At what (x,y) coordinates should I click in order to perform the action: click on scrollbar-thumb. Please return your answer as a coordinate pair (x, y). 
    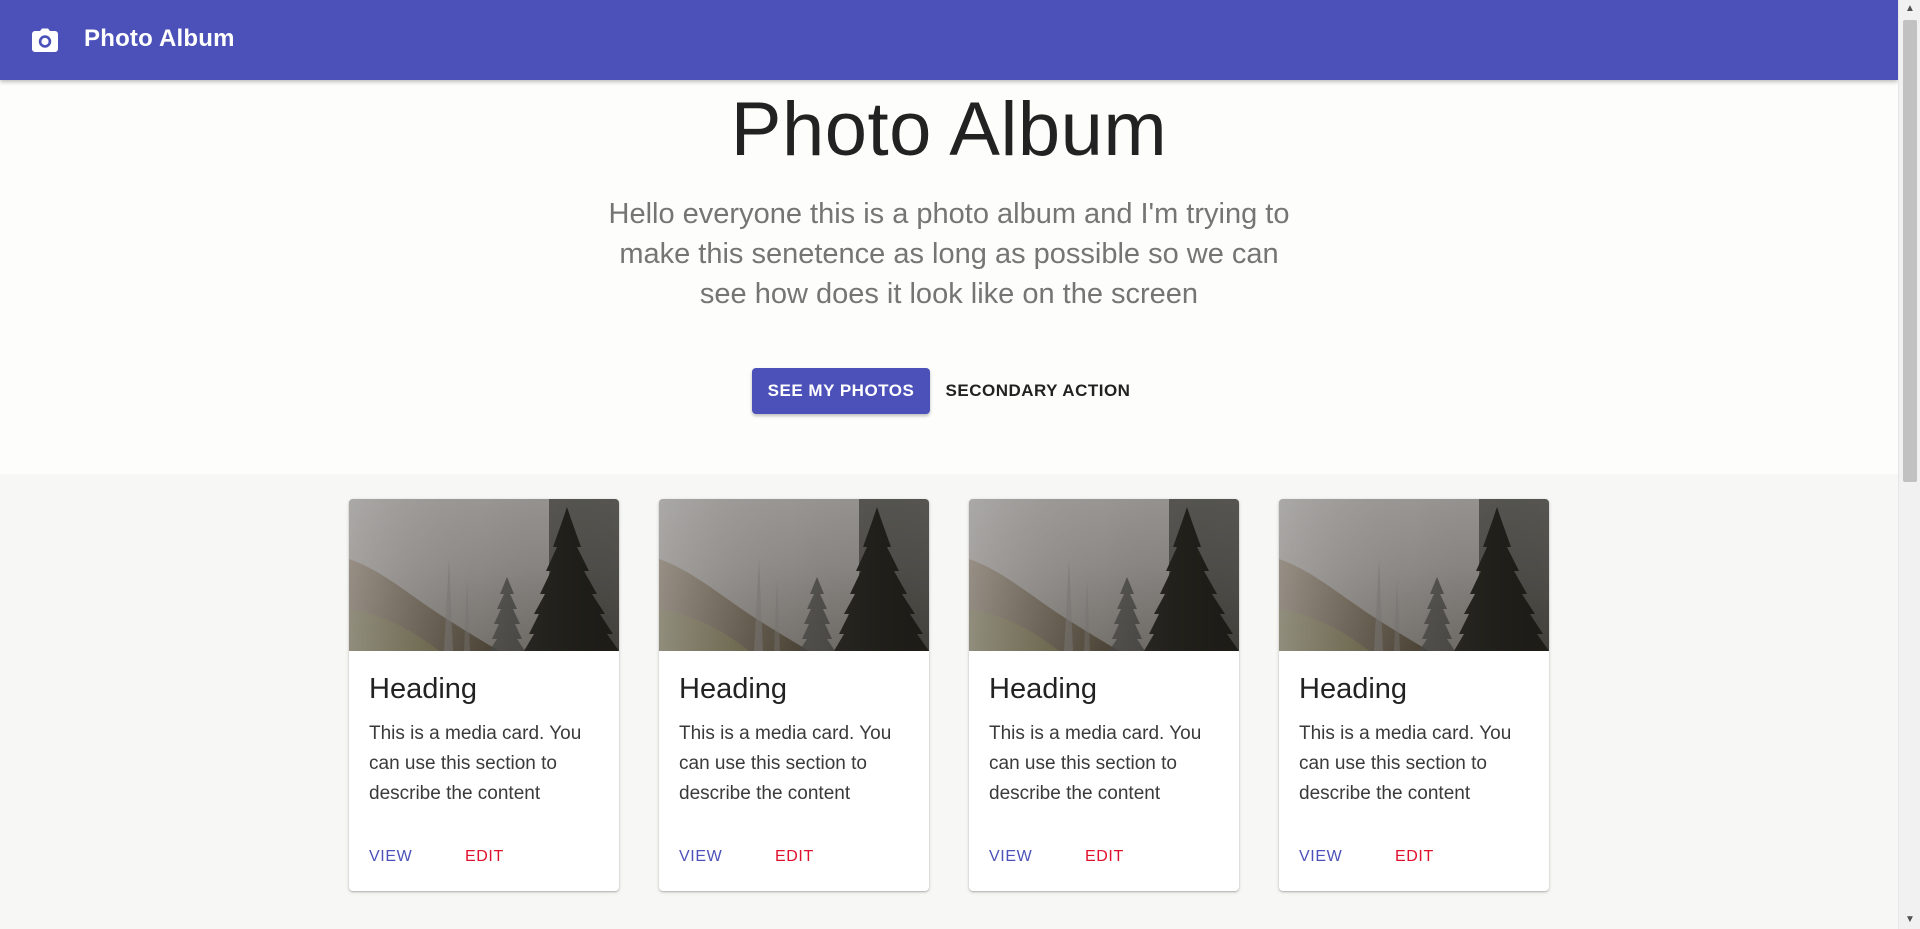
    Looking at the image, I should click on (1910, 251).